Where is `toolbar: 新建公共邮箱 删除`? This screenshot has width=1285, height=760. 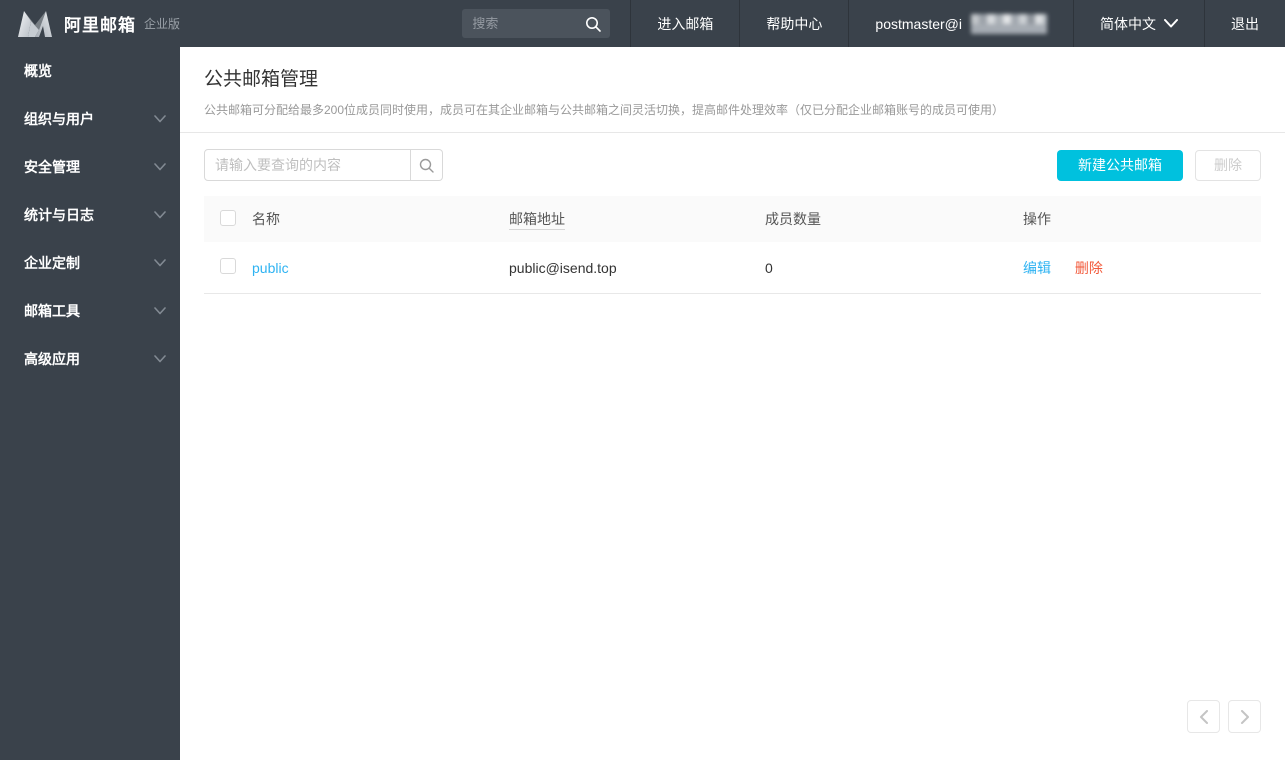
toolbar: 新建公共邮箱 删除 is located at coordinates (732, 164).